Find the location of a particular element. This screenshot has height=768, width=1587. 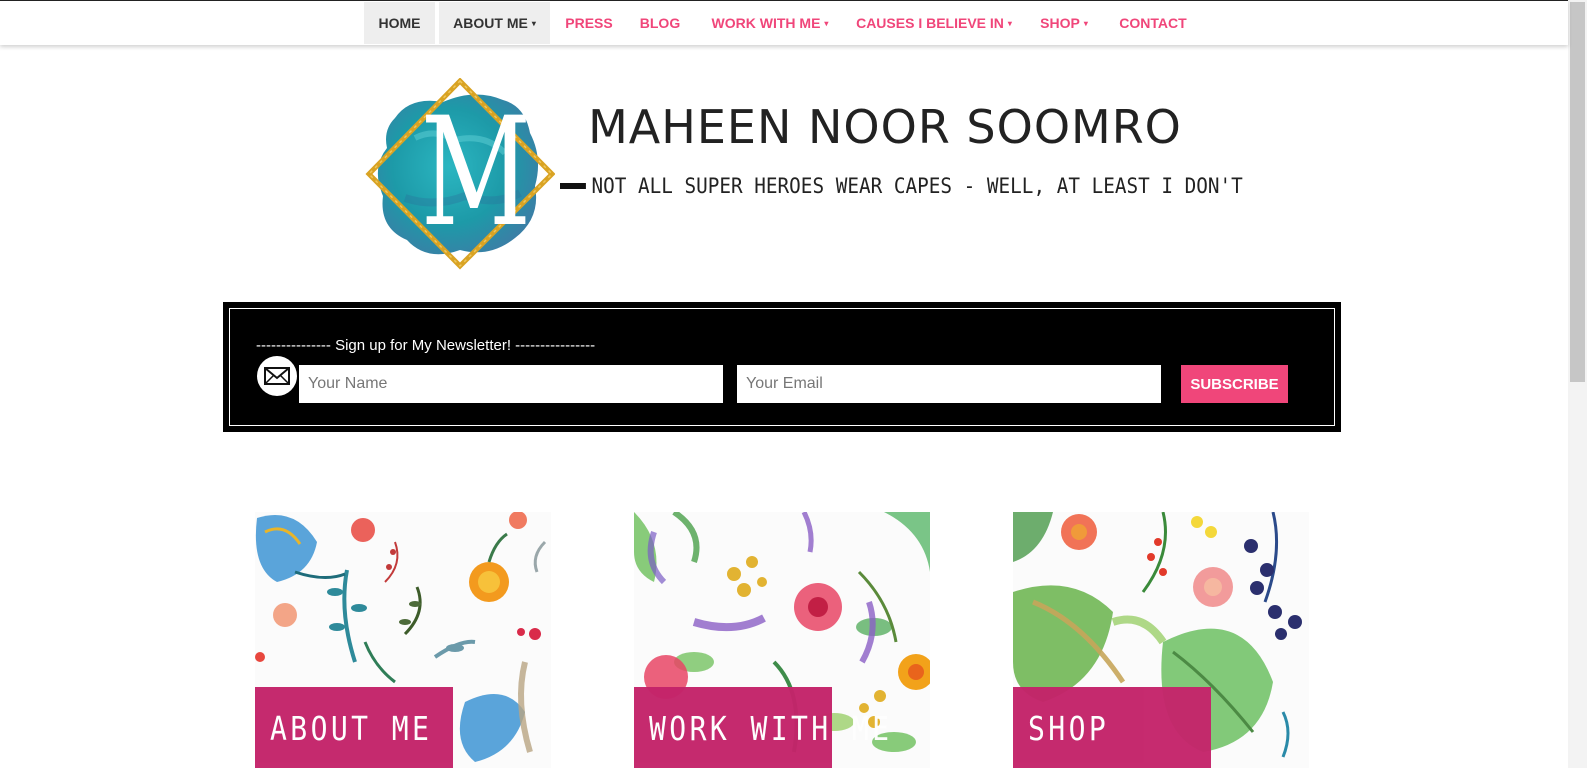

scrollbar-thumb is located at coordinates (1577, 192).